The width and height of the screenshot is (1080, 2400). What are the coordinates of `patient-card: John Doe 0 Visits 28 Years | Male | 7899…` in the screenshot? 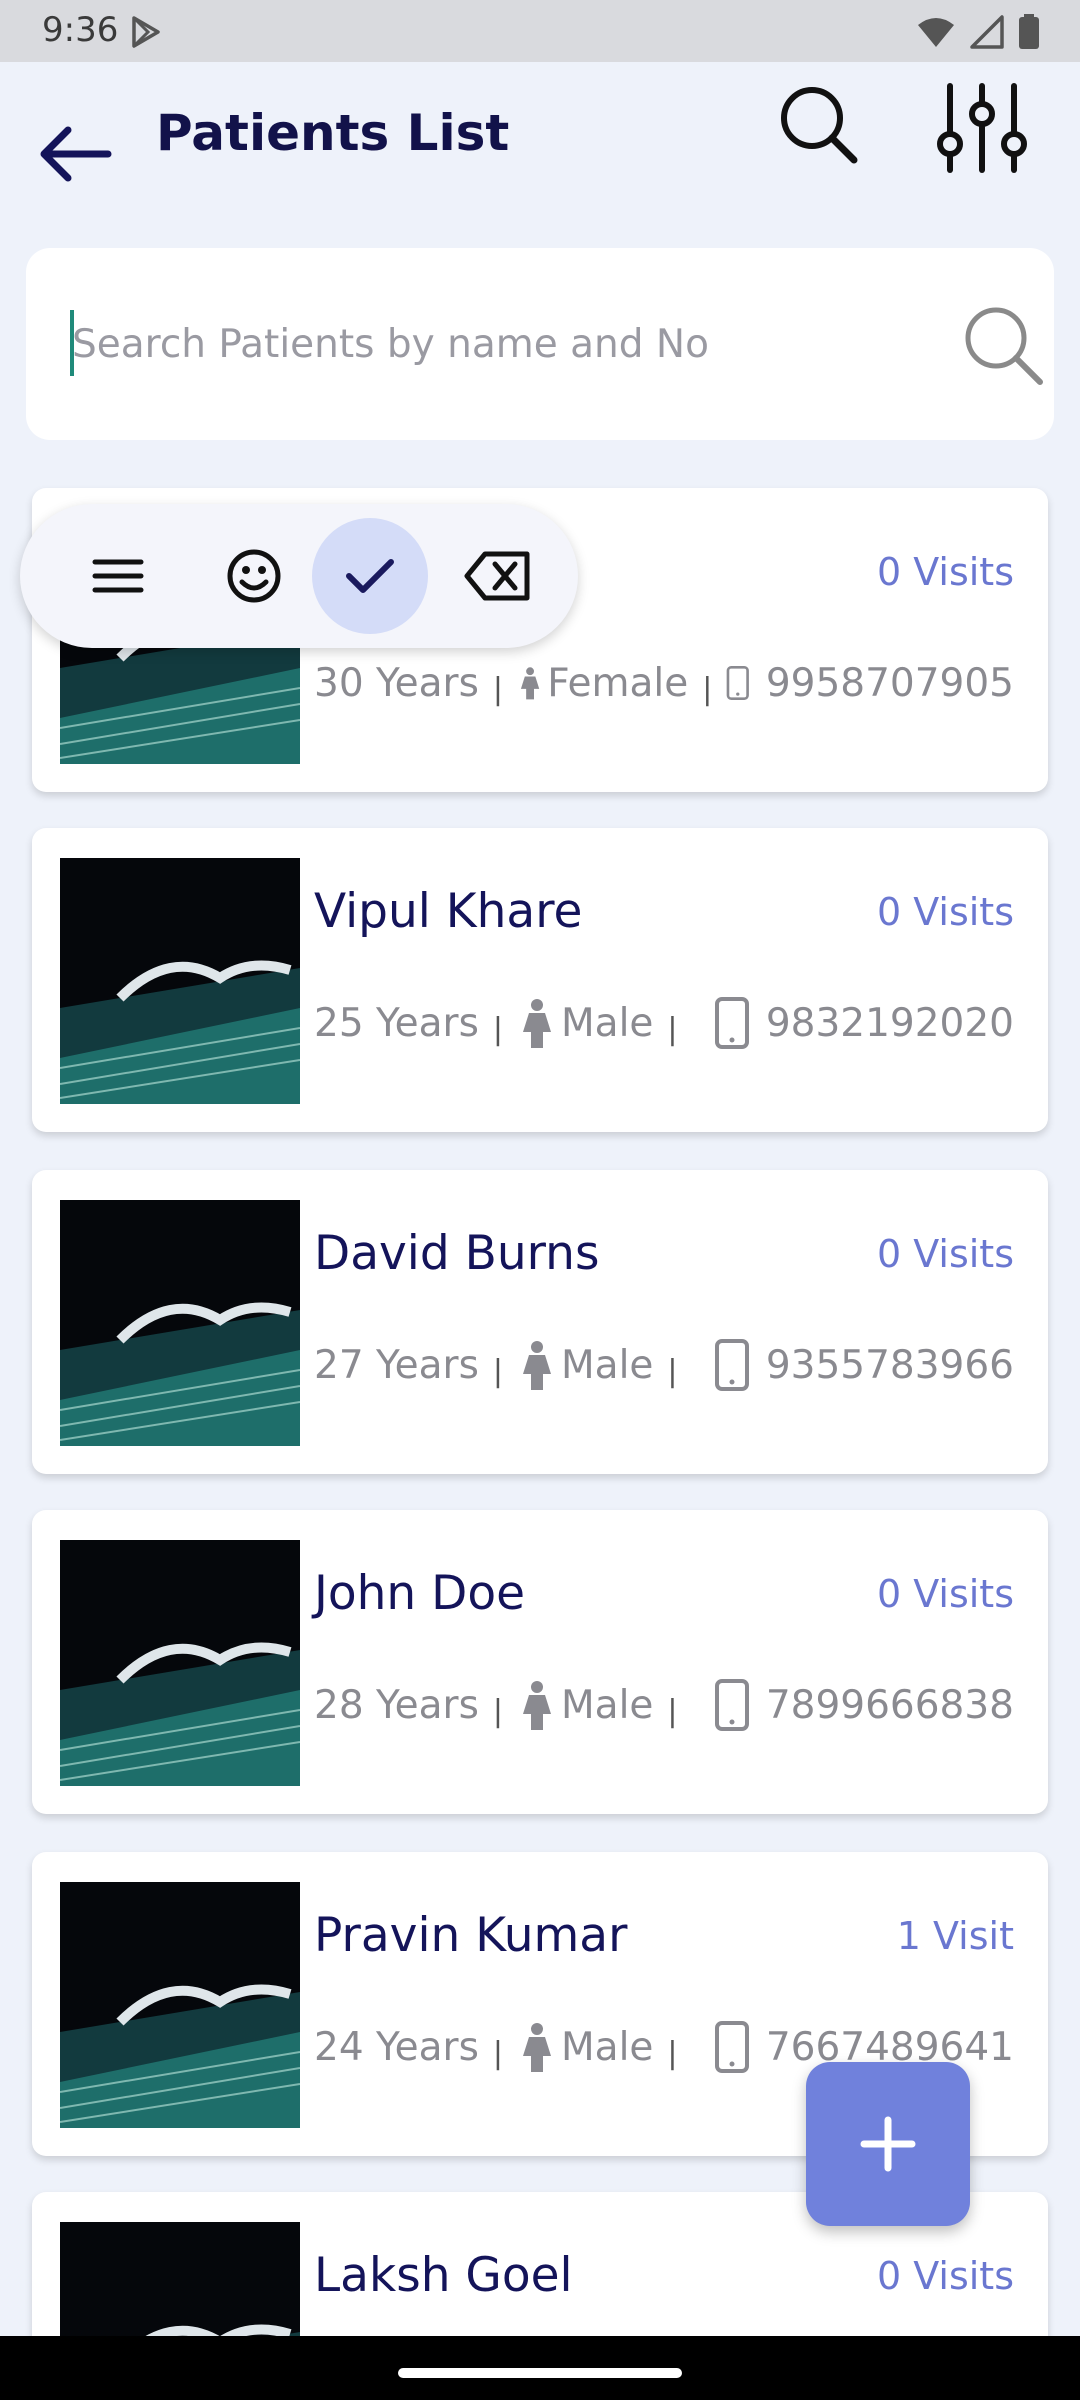 It's located at (540, 1662).